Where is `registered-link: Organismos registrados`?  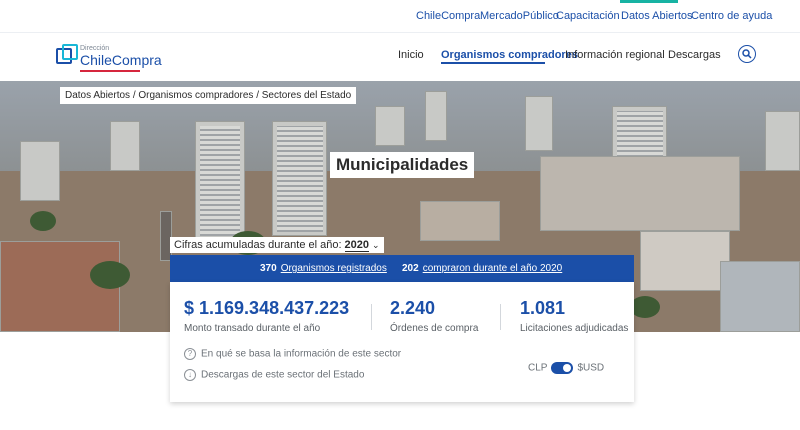
registered-link: Organismos registrados is located at coordinates (334, 268).